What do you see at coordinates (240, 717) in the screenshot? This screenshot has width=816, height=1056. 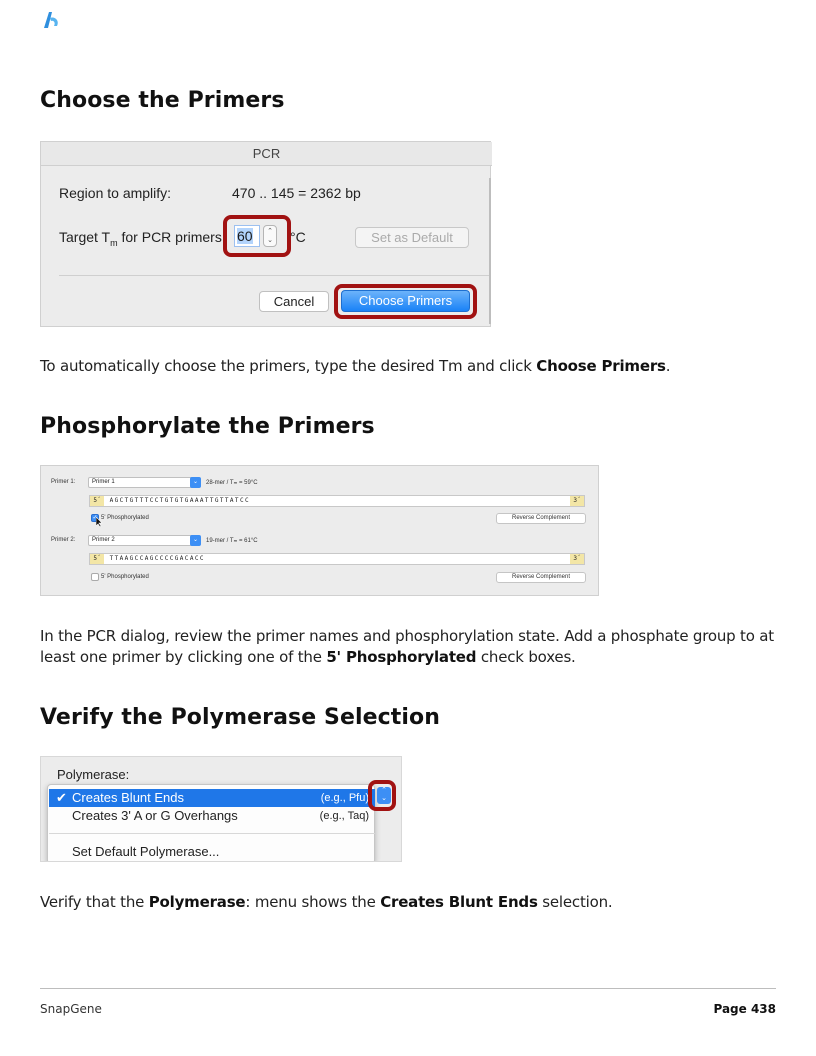 I see `section-heading-verify-polymerase: Verify the Polymerase Selection` at bounding box center [240, 717].